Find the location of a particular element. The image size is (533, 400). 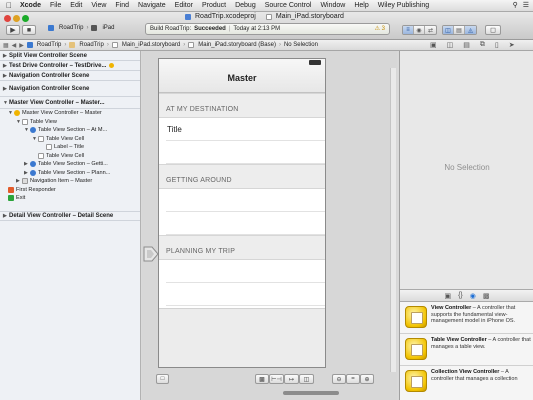

menu-navigate: Navigate is located at coordinates (152, 5).